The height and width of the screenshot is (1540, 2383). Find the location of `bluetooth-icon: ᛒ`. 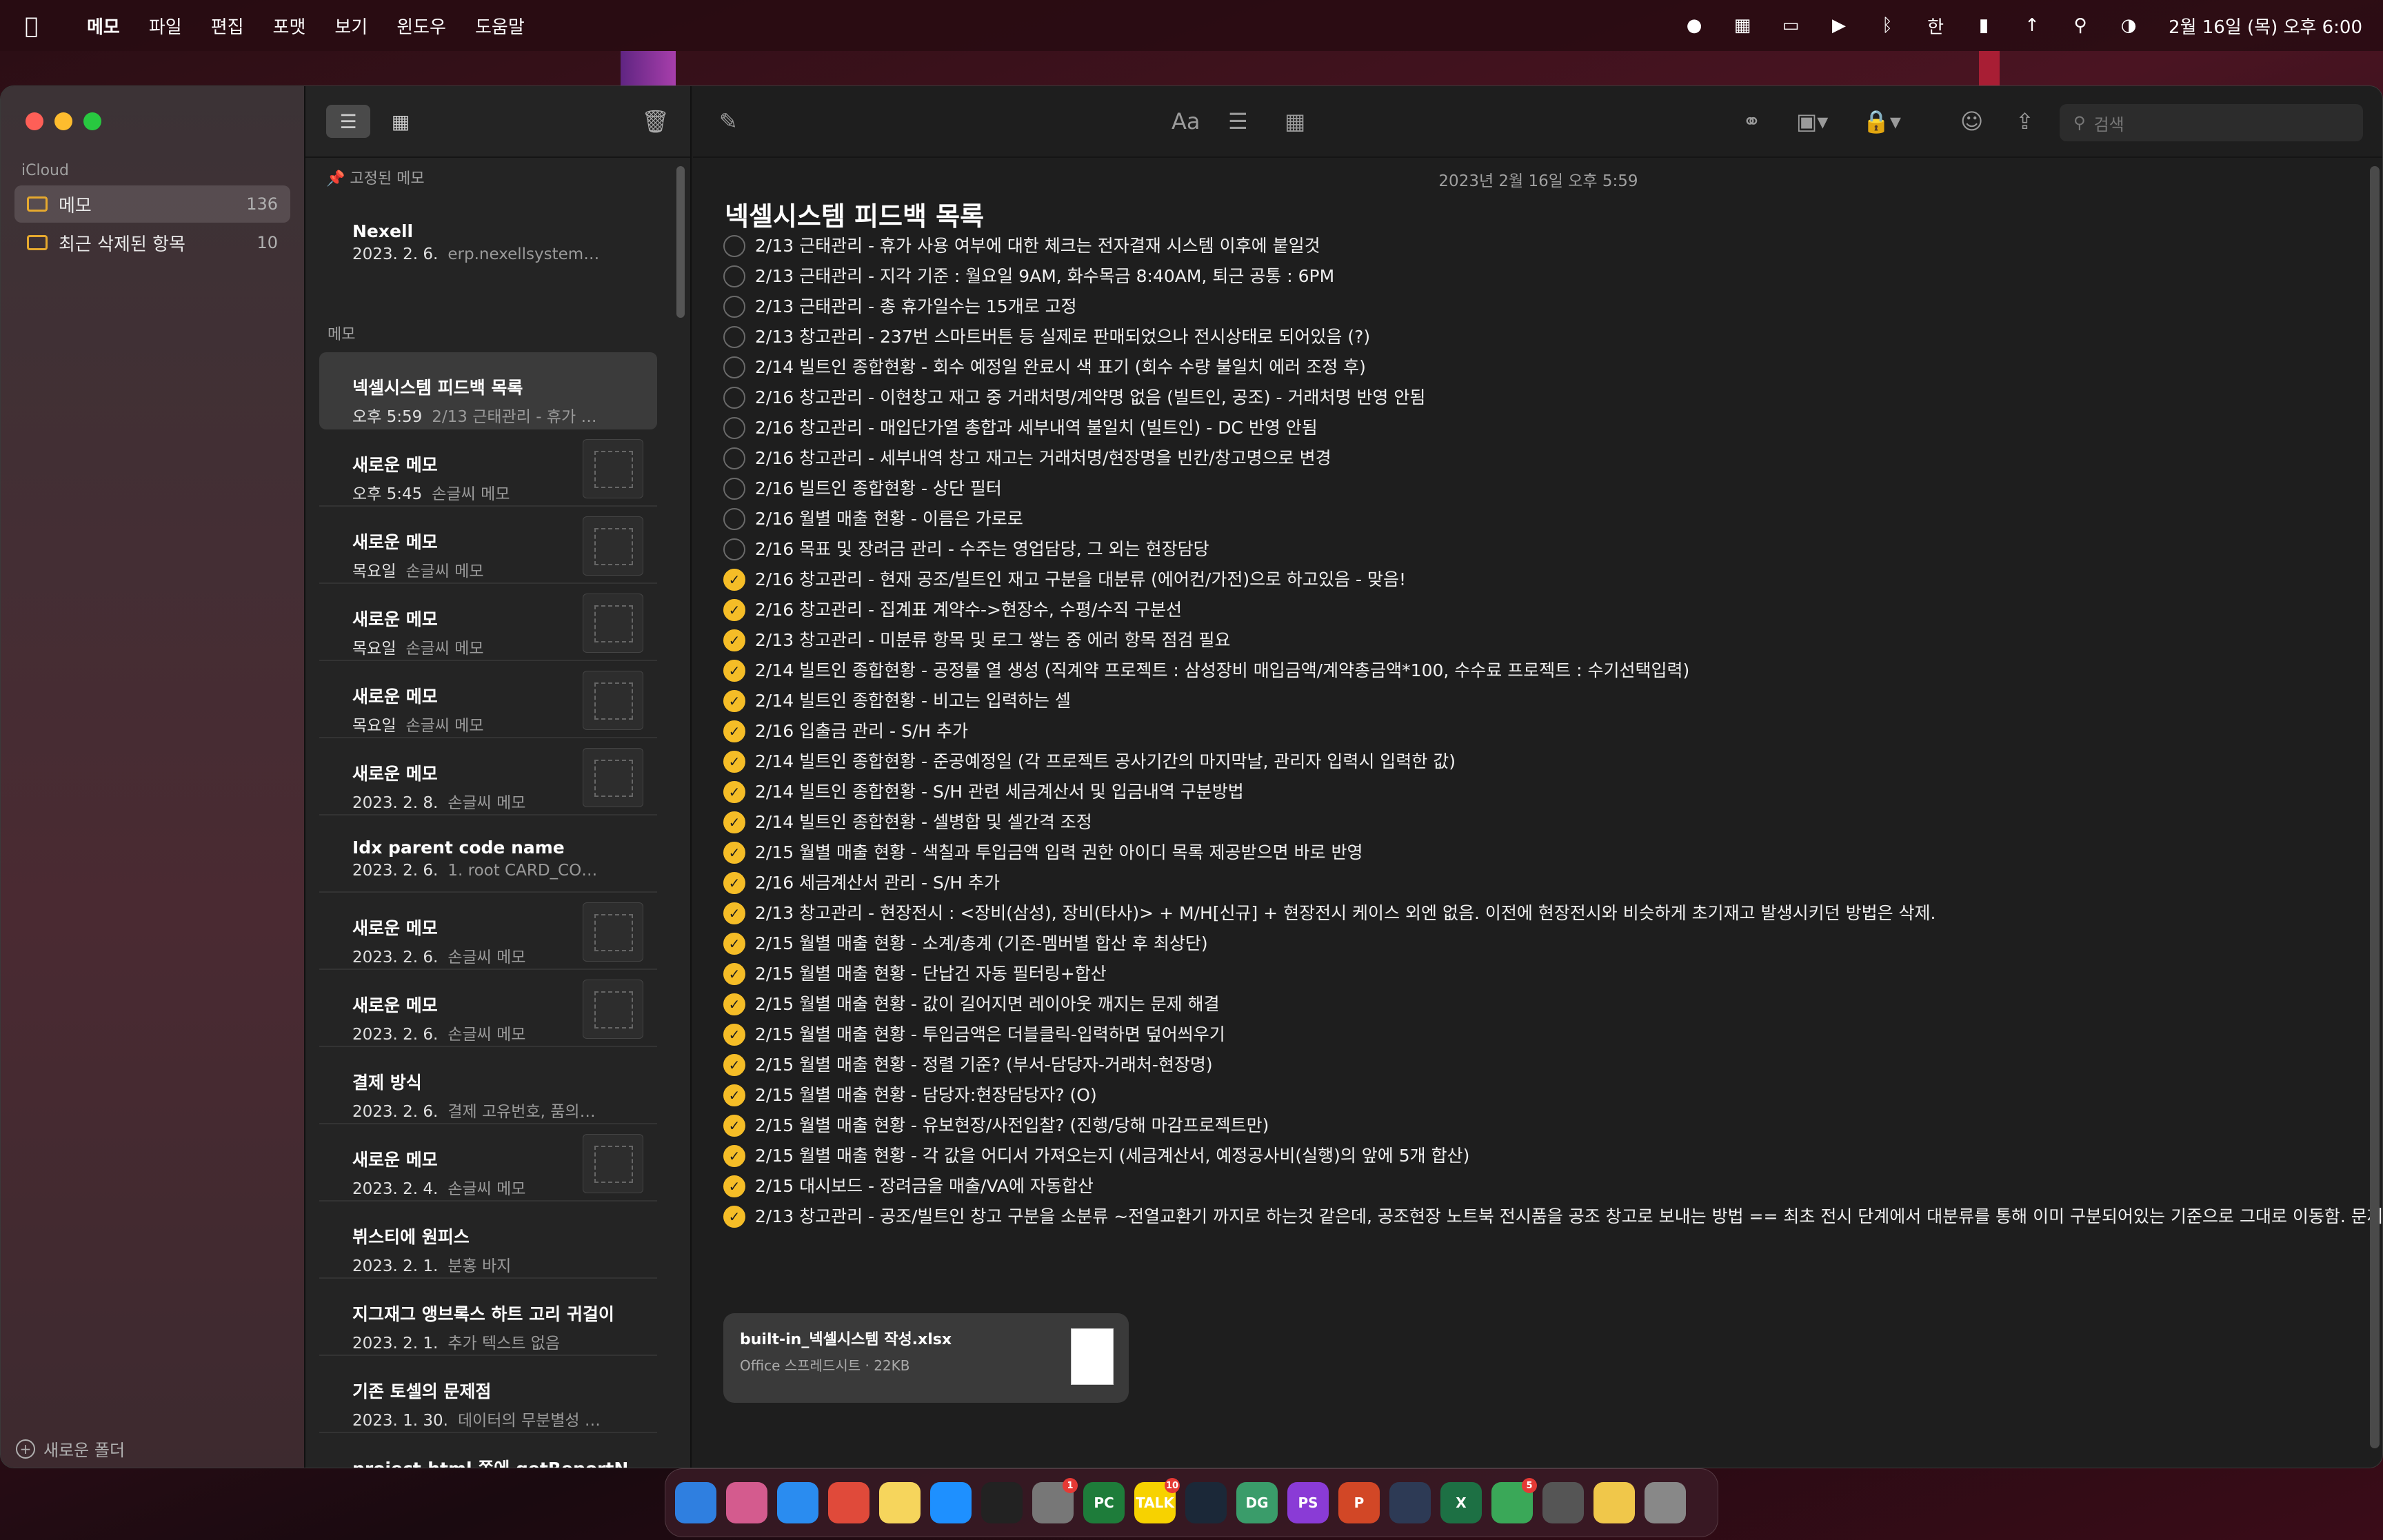

bluetooth-icon: ᛒ is located at coordinates (1887, 26).